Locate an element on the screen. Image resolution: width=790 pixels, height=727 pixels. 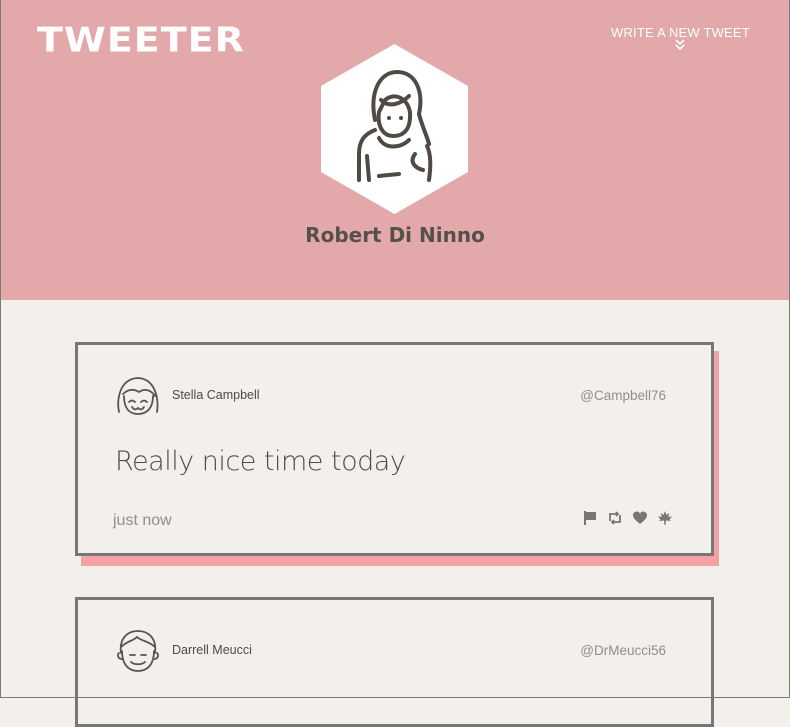
profile-avatar is located at coordinates (394, 129).